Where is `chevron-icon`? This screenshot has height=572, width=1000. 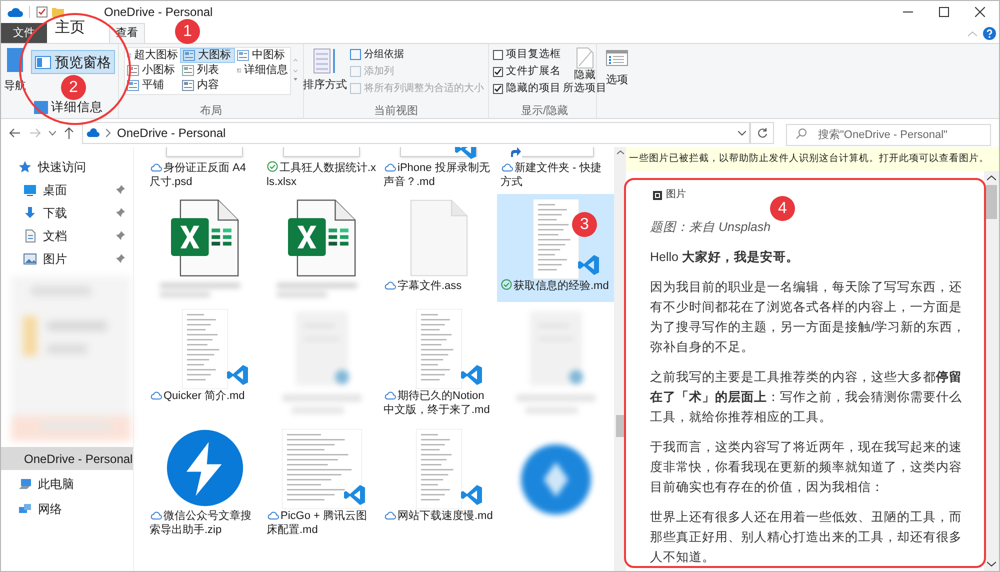
chevron-icon is located at coordinates (108, 133).